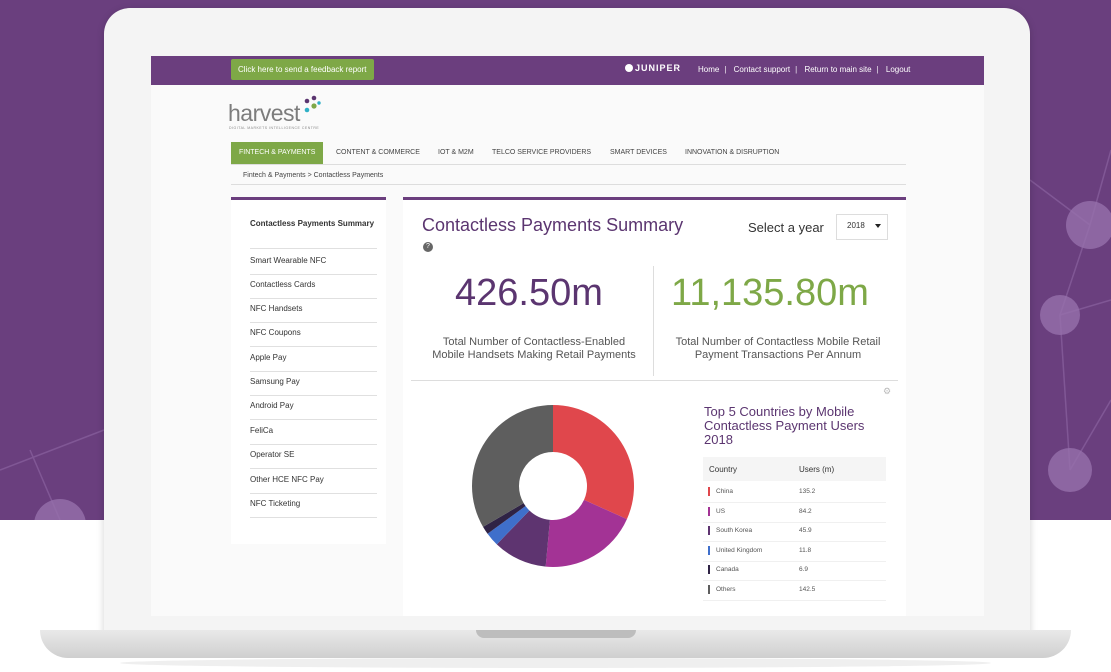  What do you see at coordinates (378, 153) in the screenshot?
I see `tab-content-commerce: CONTENT & COMMERCE` at bounding box center [378, 153].